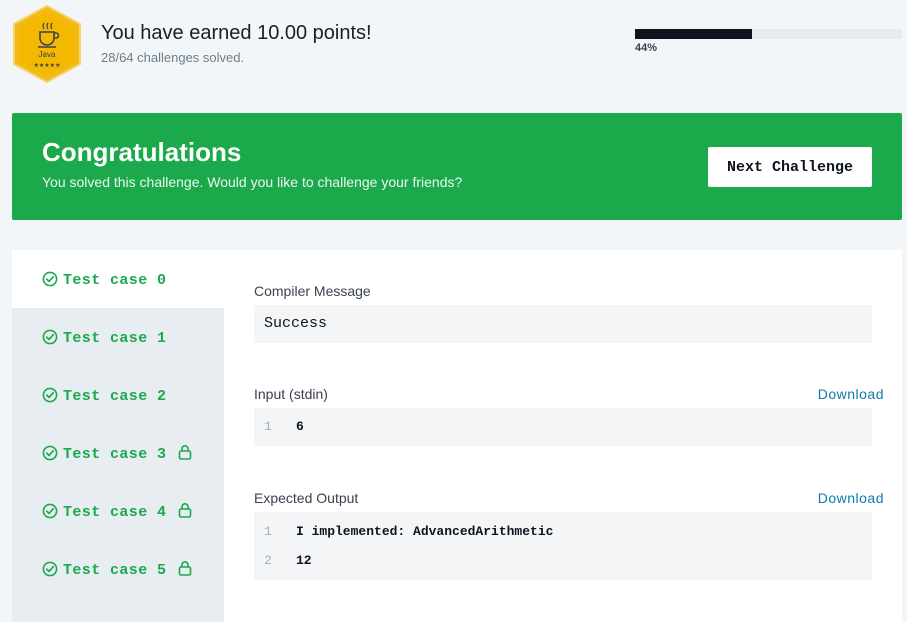 Image resolution: width=907 pixels, height=622 pixels. Describe the element at coordinates (851, 498) in the screenshot. I see `expected-download-link: Download` at that location.